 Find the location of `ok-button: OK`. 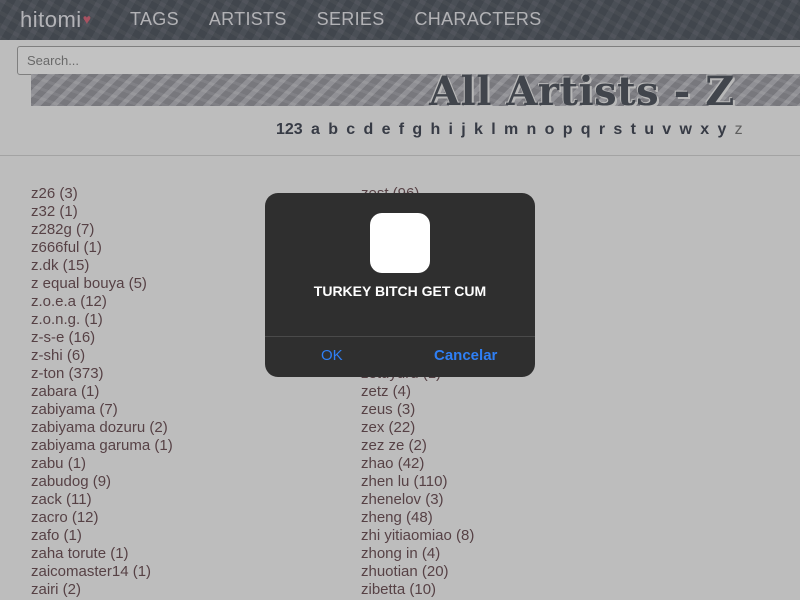

ok-button: OK is located at coordinates (332, 355).